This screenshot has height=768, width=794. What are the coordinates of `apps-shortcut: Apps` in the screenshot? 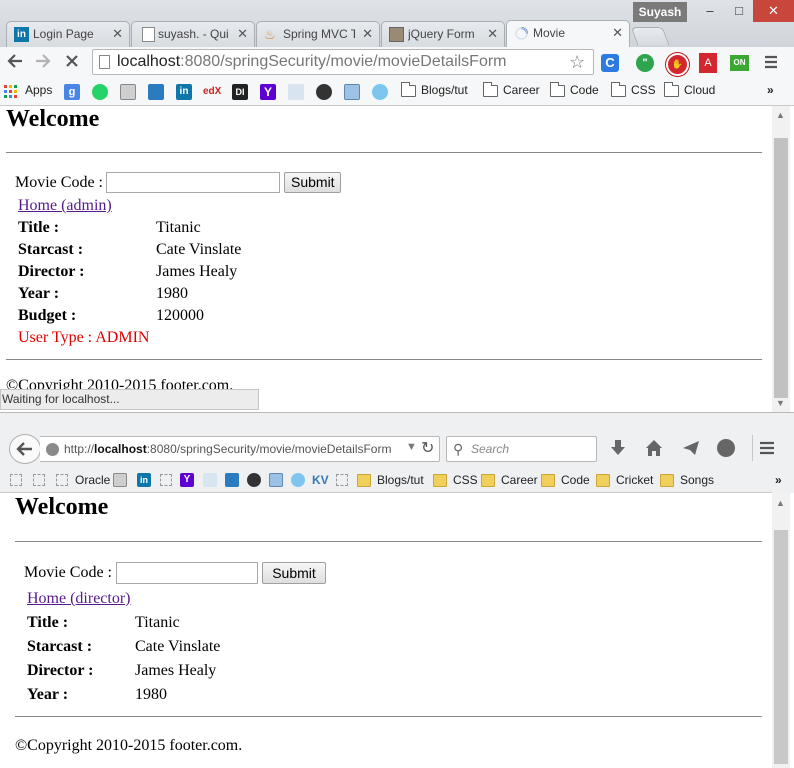 It's located at (38, 90).